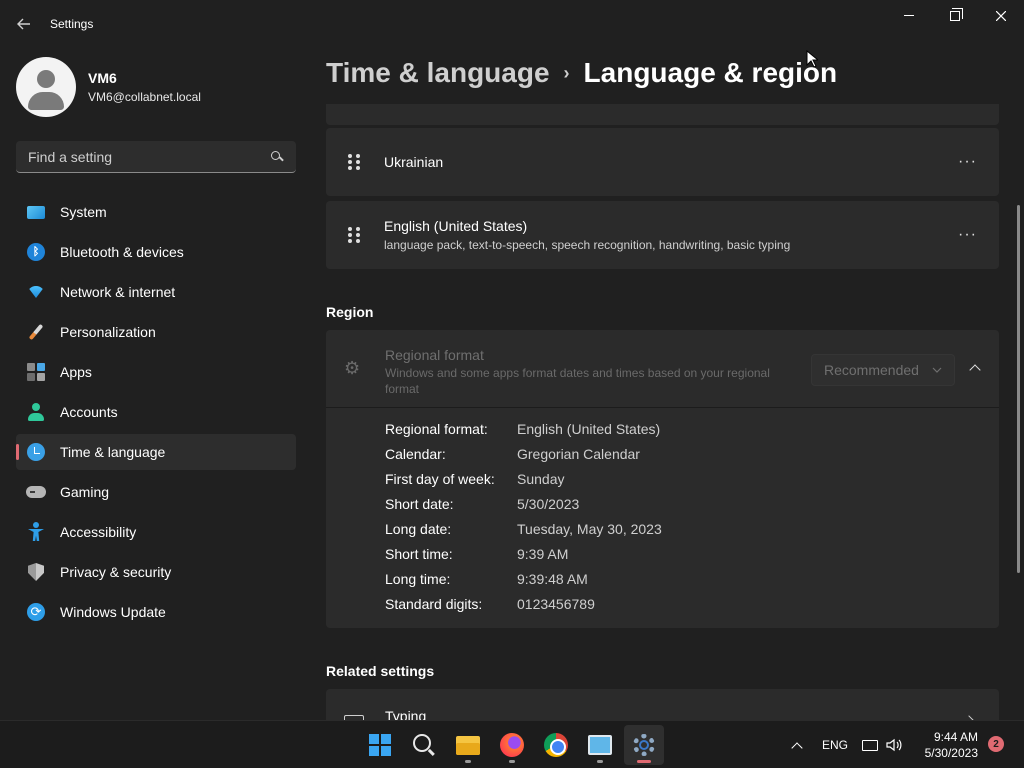 This screenshot has height=768, width=1024. I want to click on close-button, so click(1001, 16).